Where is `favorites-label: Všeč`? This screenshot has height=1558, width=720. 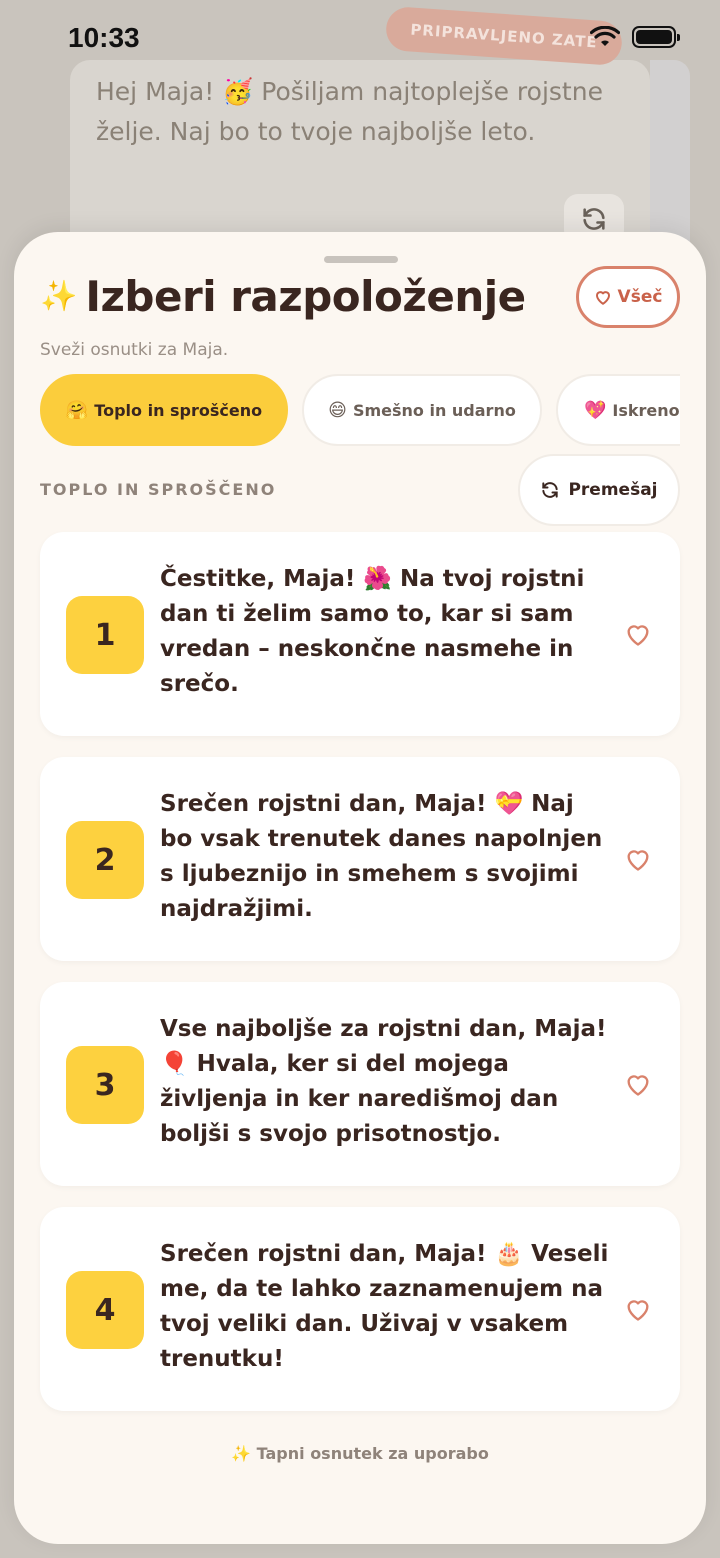 favorites-label: Všeč is located at coordinates (640, 297).